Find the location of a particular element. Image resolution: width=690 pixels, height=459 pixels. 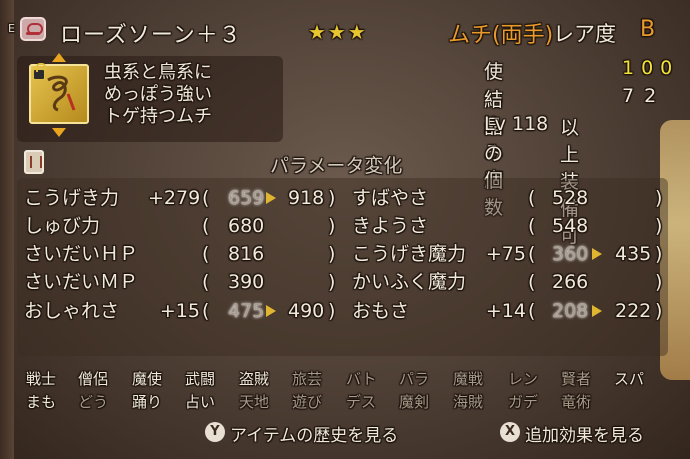

level-prefix: Lv is located at coordinates (495, 124).